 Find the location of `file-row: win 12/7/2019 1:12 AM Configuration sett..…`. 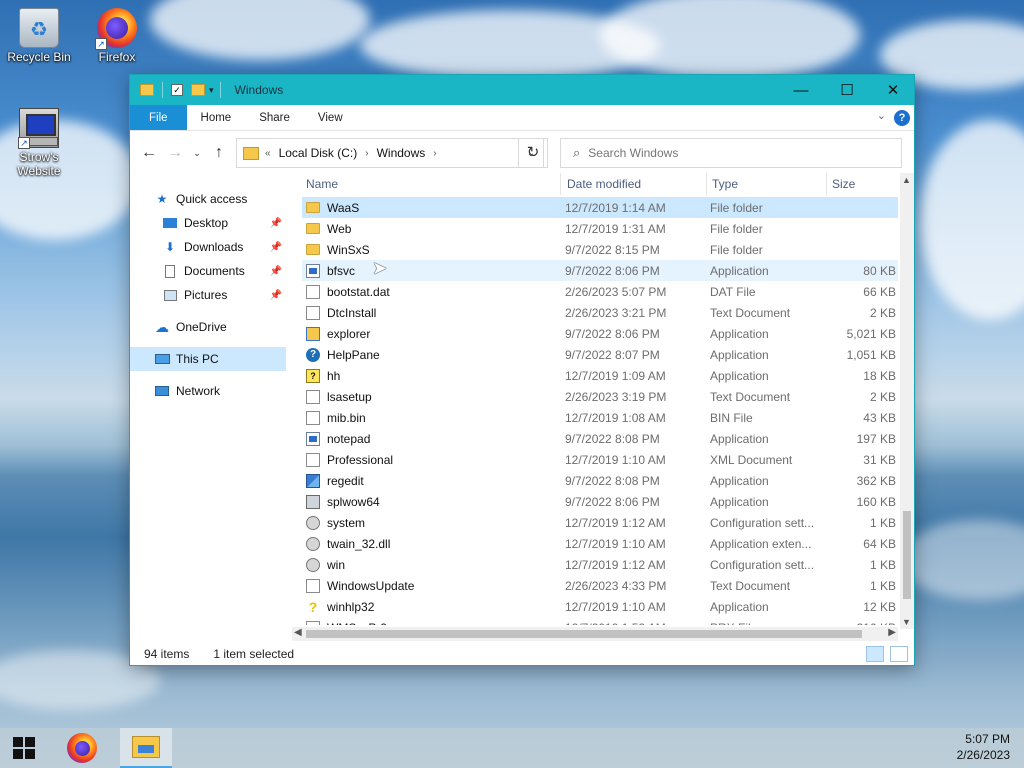

file-row: win 12/7/2019 1:12 AM Configuration sett..… is located at coordinates (600, 564).